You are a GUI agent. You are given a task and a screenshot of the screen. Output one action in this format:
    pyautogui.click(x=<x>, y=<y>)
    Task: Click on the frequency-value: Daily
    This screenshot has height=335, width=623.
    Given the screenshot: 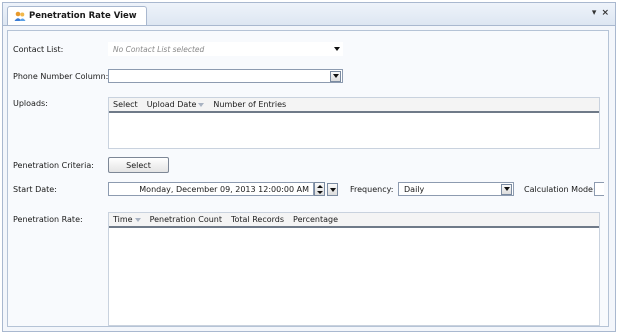 What is the action you would take?
    pyautogui.click(x=414, y=189)
    